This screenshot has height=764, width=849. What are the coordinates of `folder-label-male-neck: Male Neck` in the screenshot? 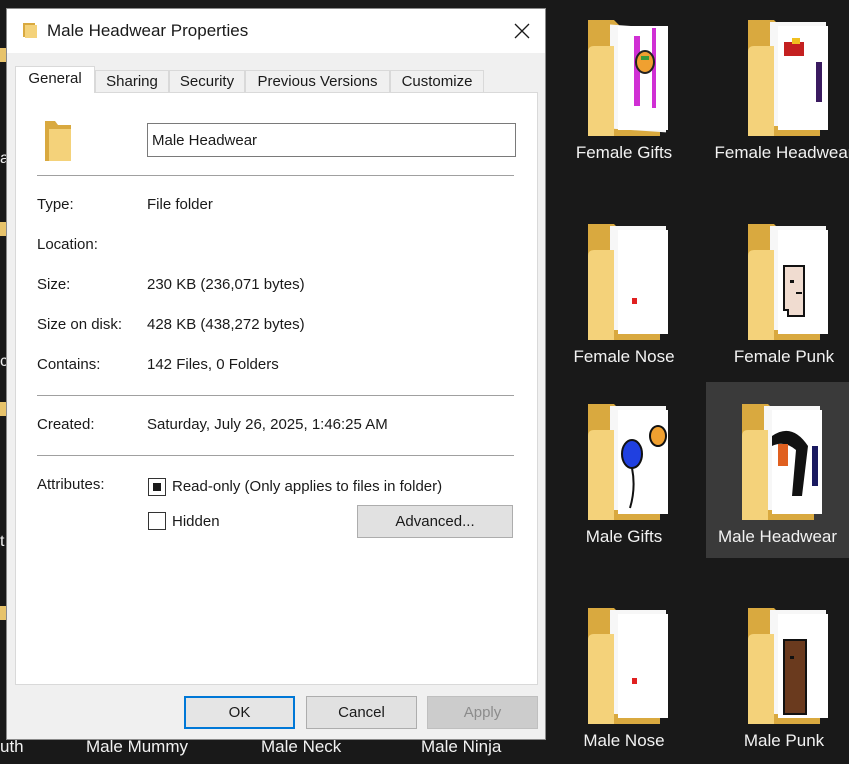 It's located at (301, 747).